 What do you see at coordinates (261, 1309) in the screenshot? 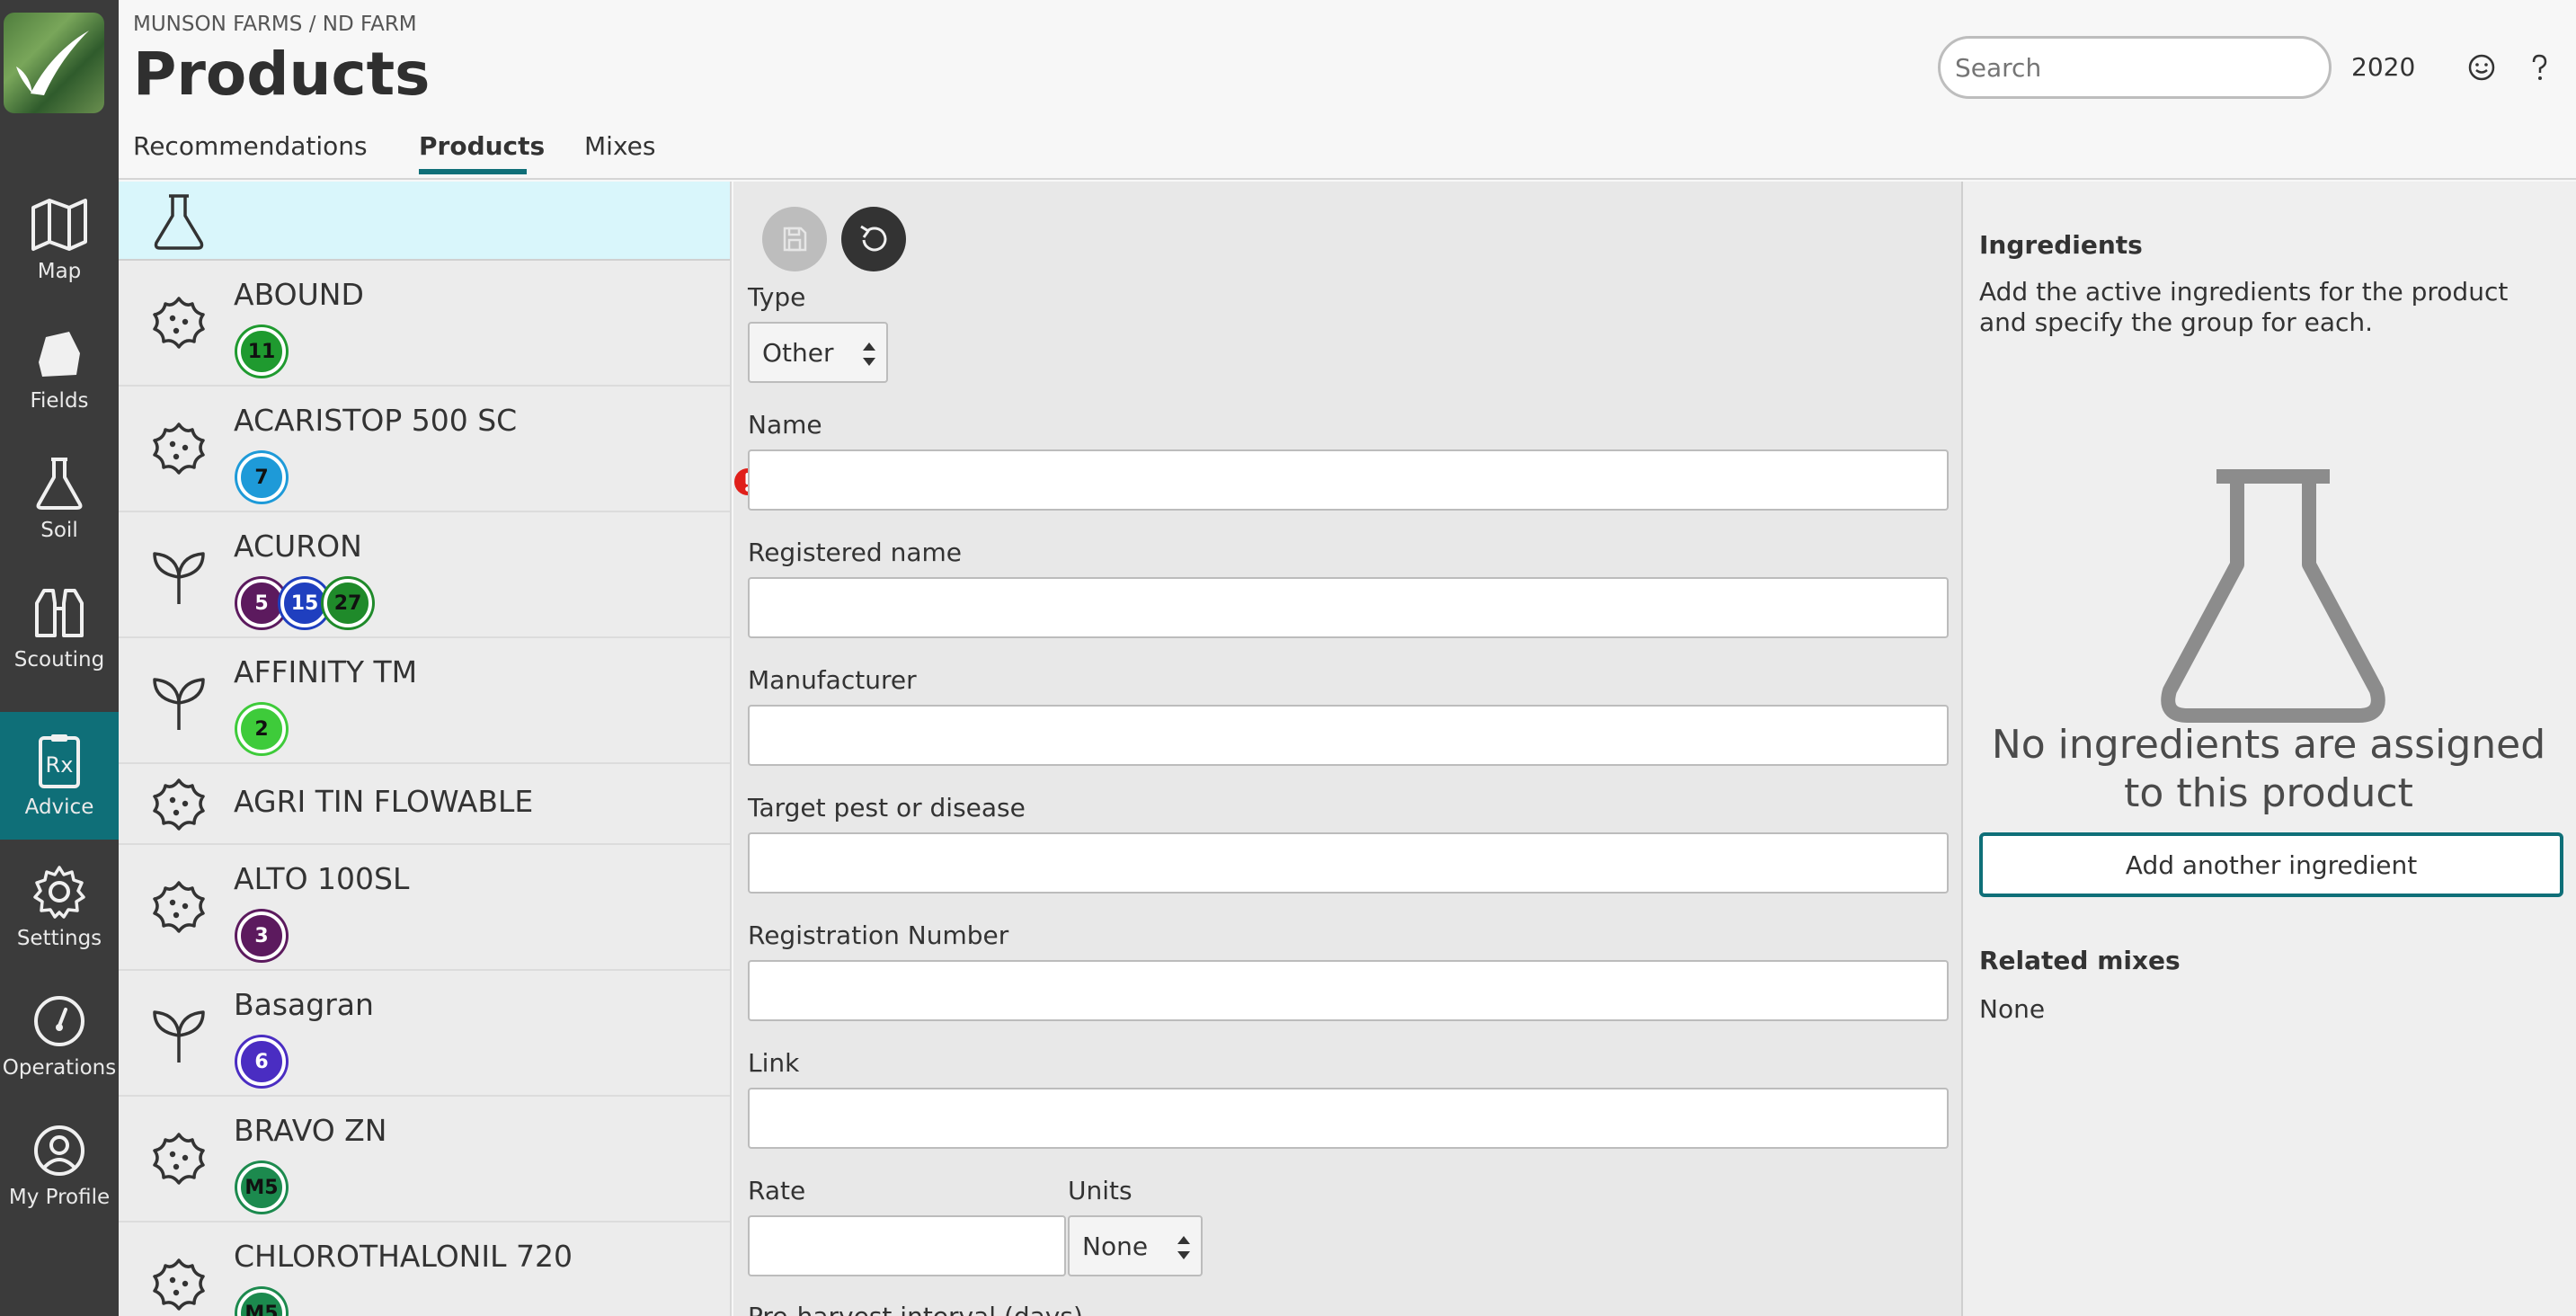
I see `group-badge-text: M5` at bounding box center [261, 1309].